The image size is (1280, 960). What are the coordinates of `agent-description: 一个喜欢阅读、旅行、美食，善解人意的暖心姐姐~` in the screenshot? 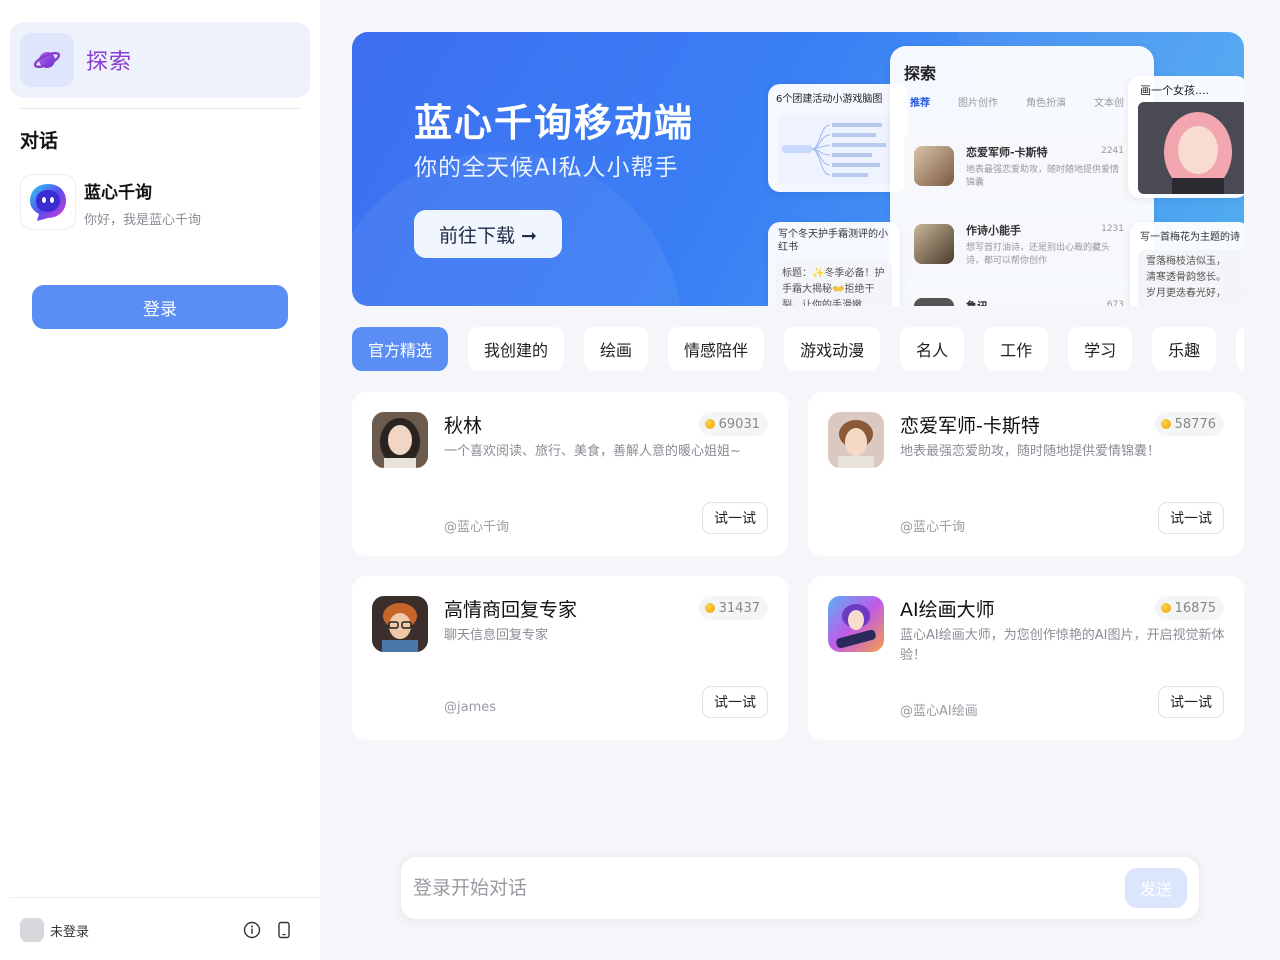 It's located at (592, 451).